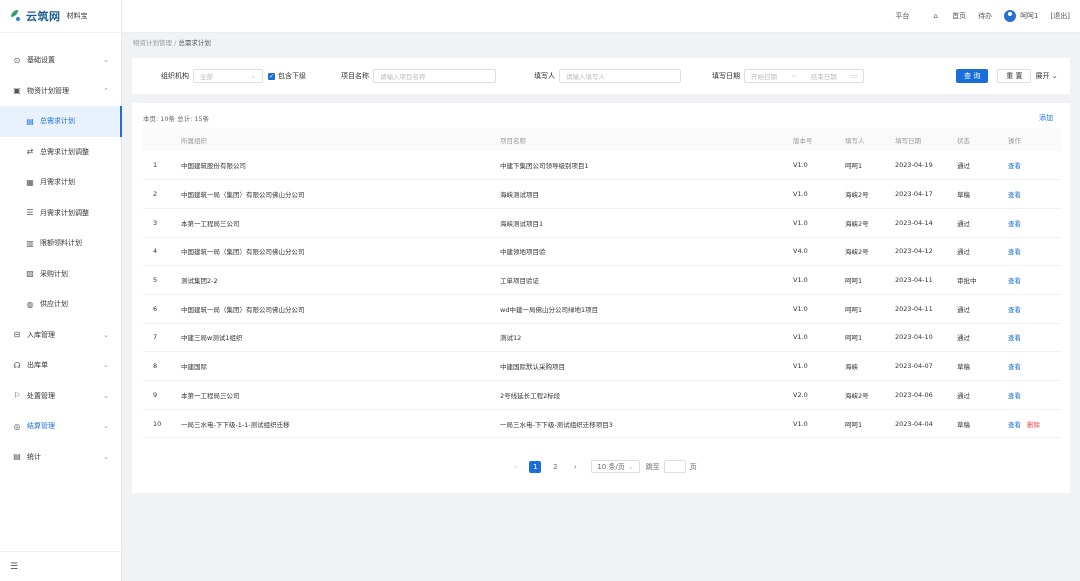 The height and width of the screenshot is (581, 1080). Describe the element at coordinates (60, 426) in the screenshot. I see `sidebar-item-settlement: ◎ 结算管理 ⌄` at that location.